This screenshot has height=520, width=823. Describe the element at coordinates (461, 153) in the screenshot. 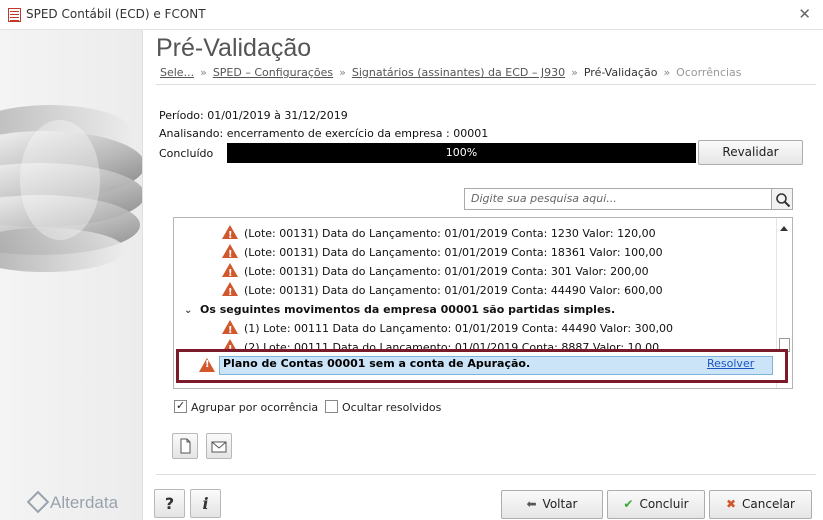

I see `progress-bar: 100%` at that location.